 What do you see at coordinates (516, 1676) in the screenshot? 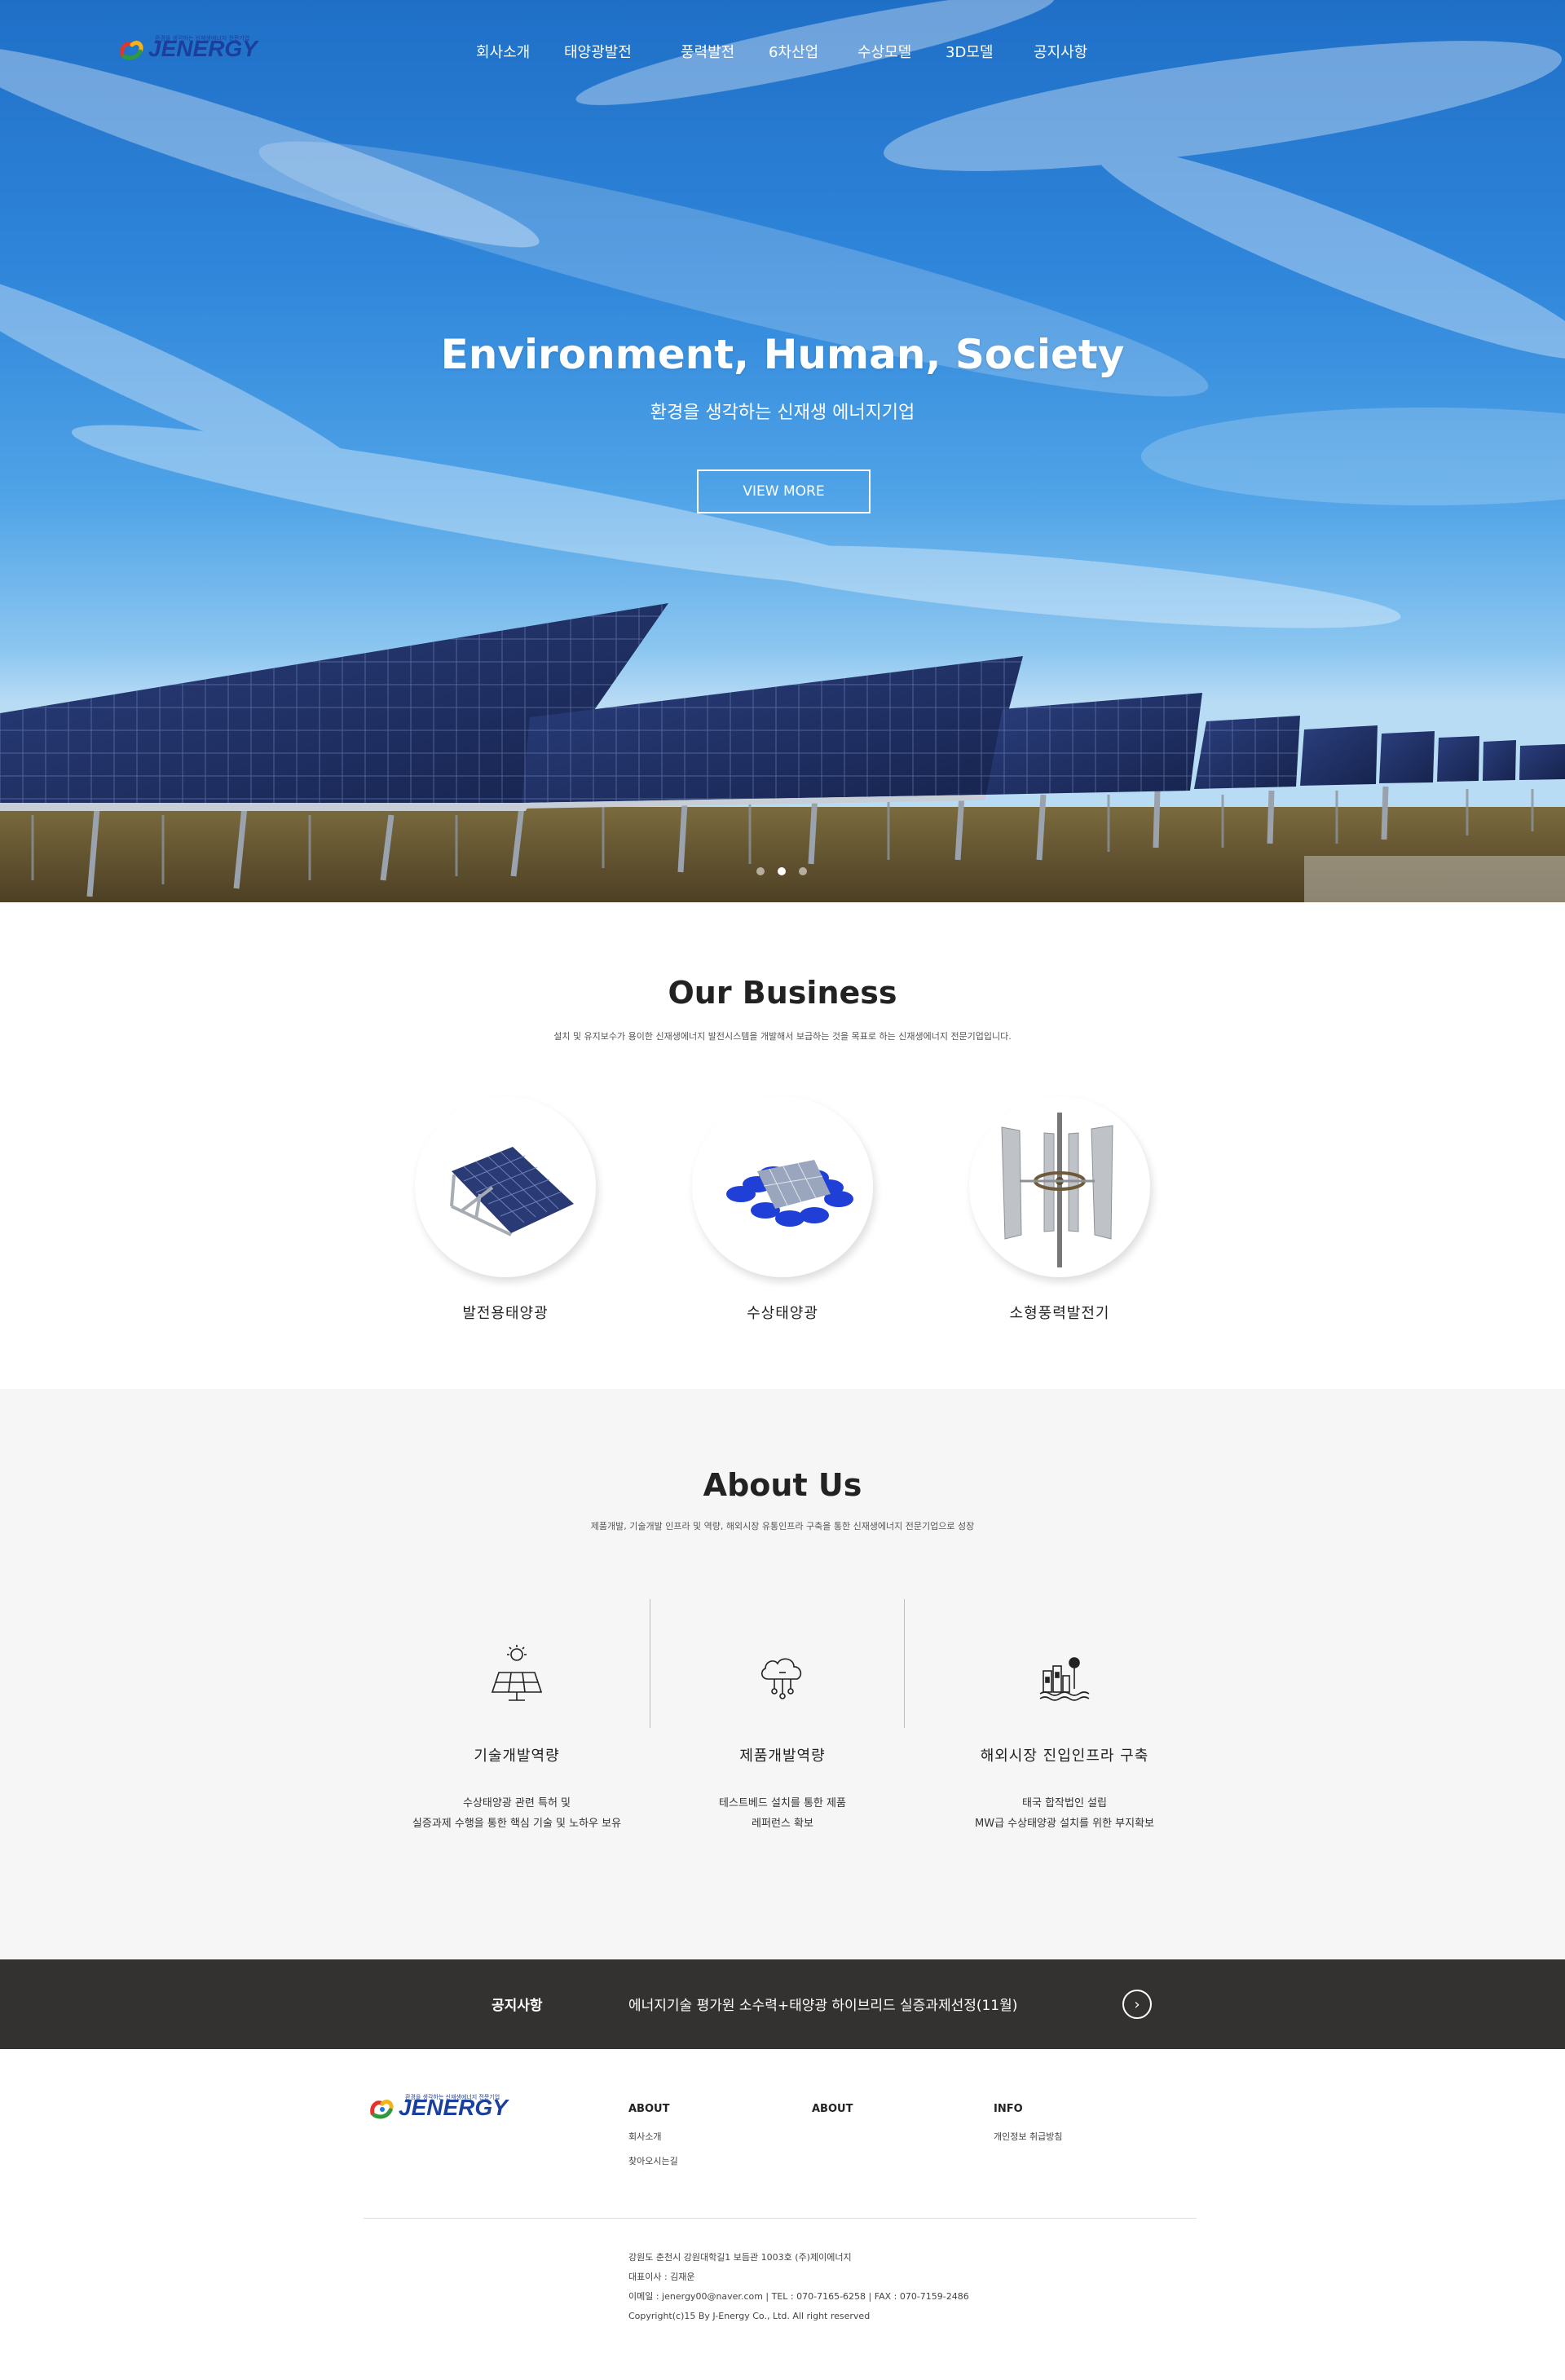
I see `solar-panel-sun-icon` at bounding box center [516, 1676].